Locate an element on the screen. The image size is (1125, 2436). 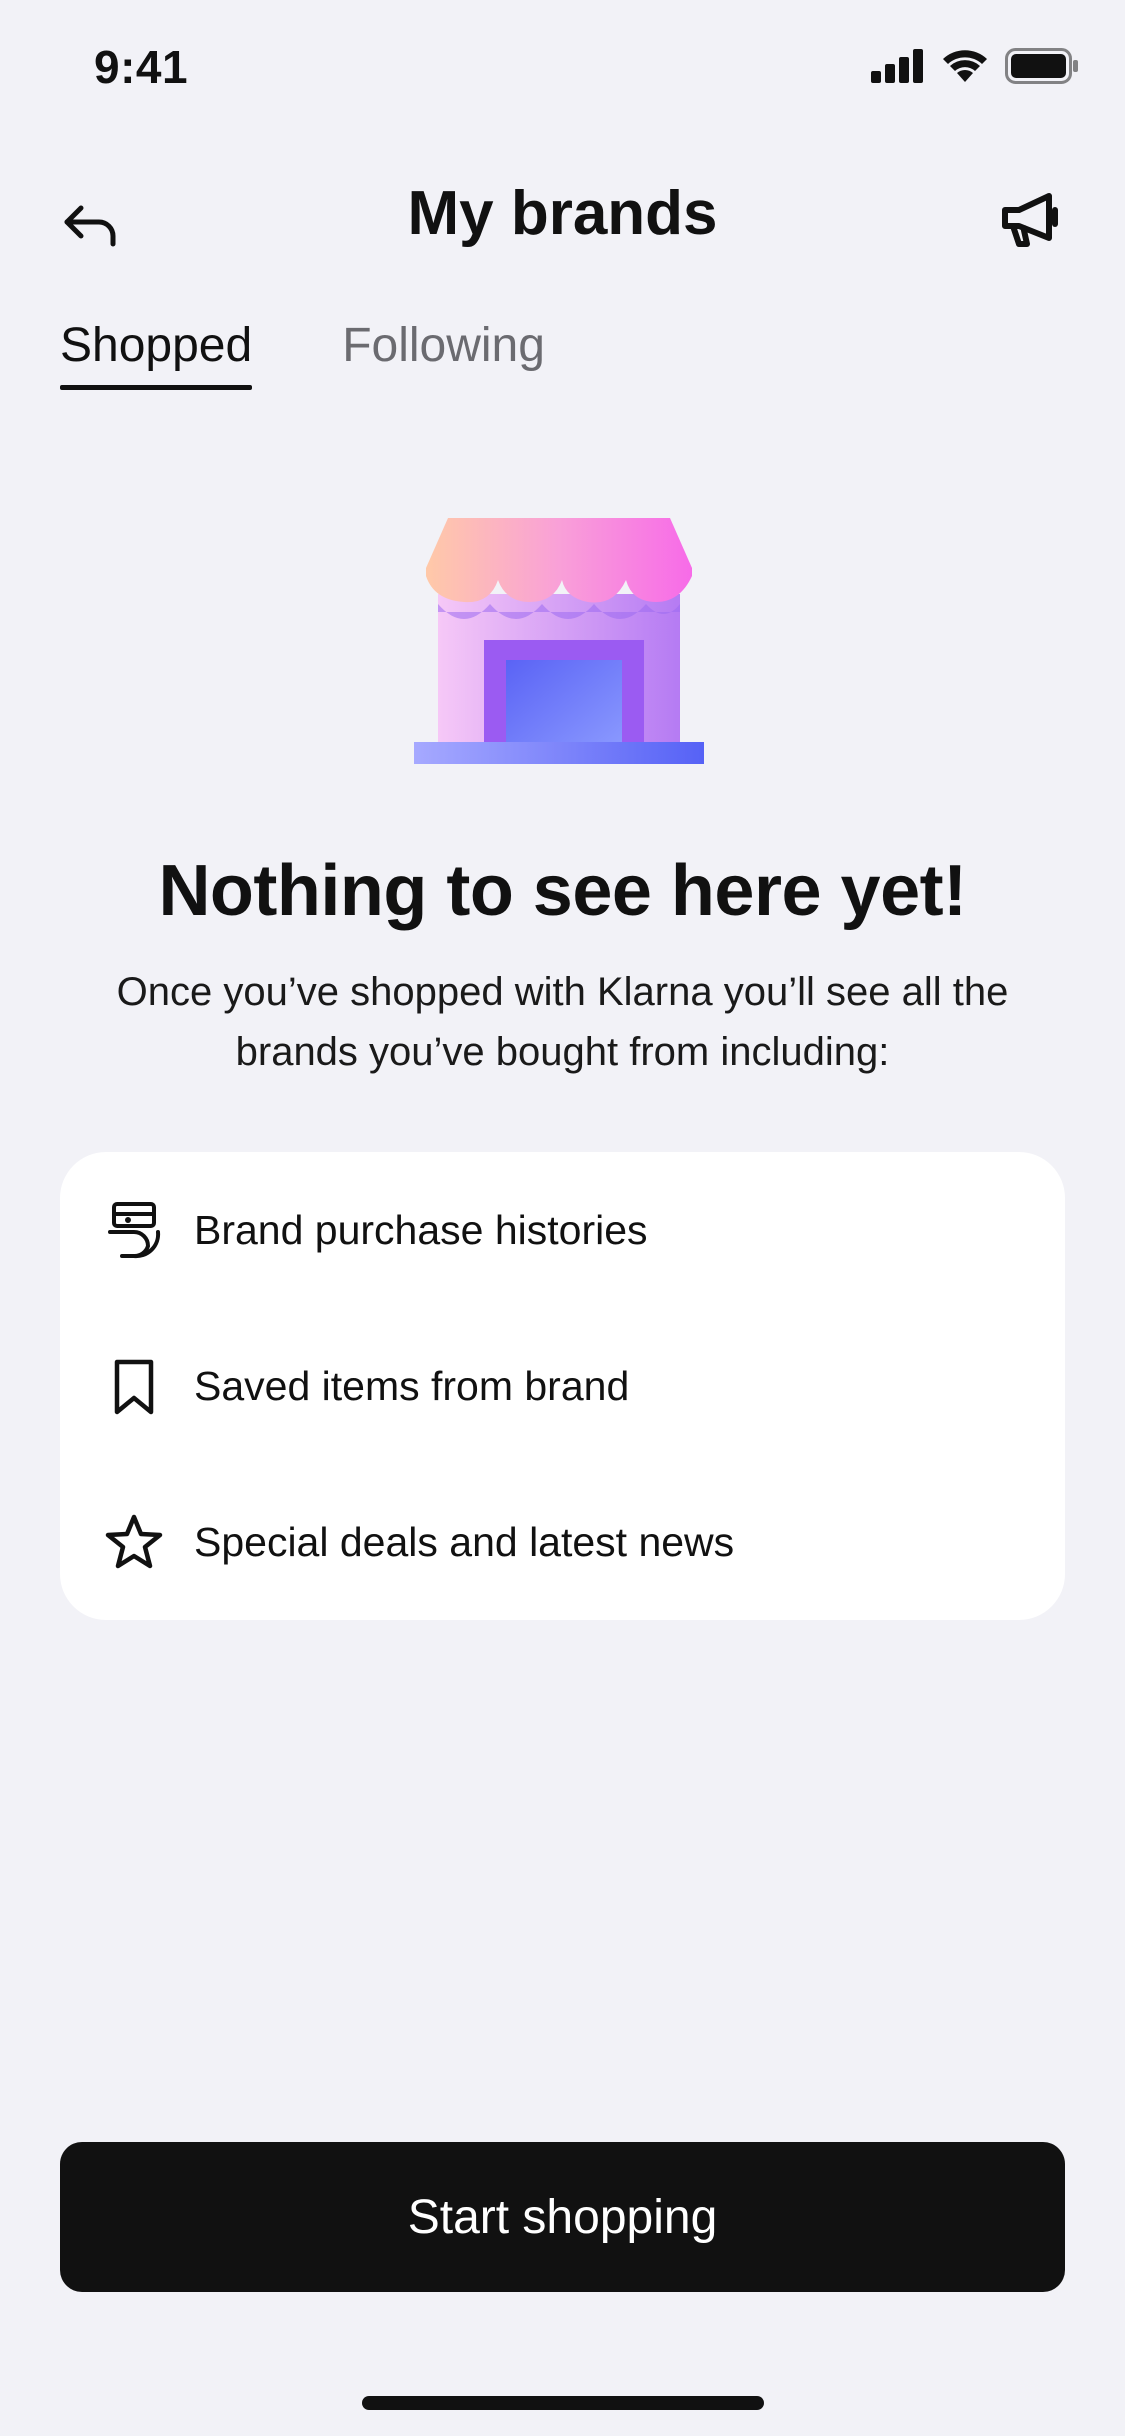
feature-item: Special deals and latest news is located at coordinates (419, 1542).